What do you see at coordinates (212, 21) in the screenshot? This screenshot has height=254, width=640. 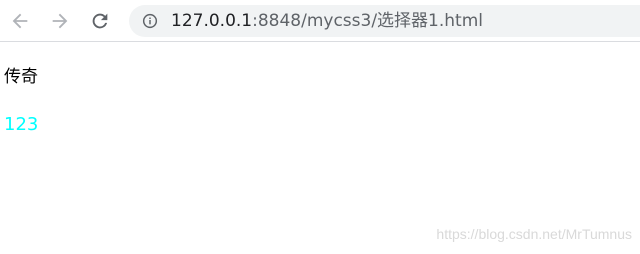 I see `url-host: 127.0.0.1` at bounding box center [212, 21].